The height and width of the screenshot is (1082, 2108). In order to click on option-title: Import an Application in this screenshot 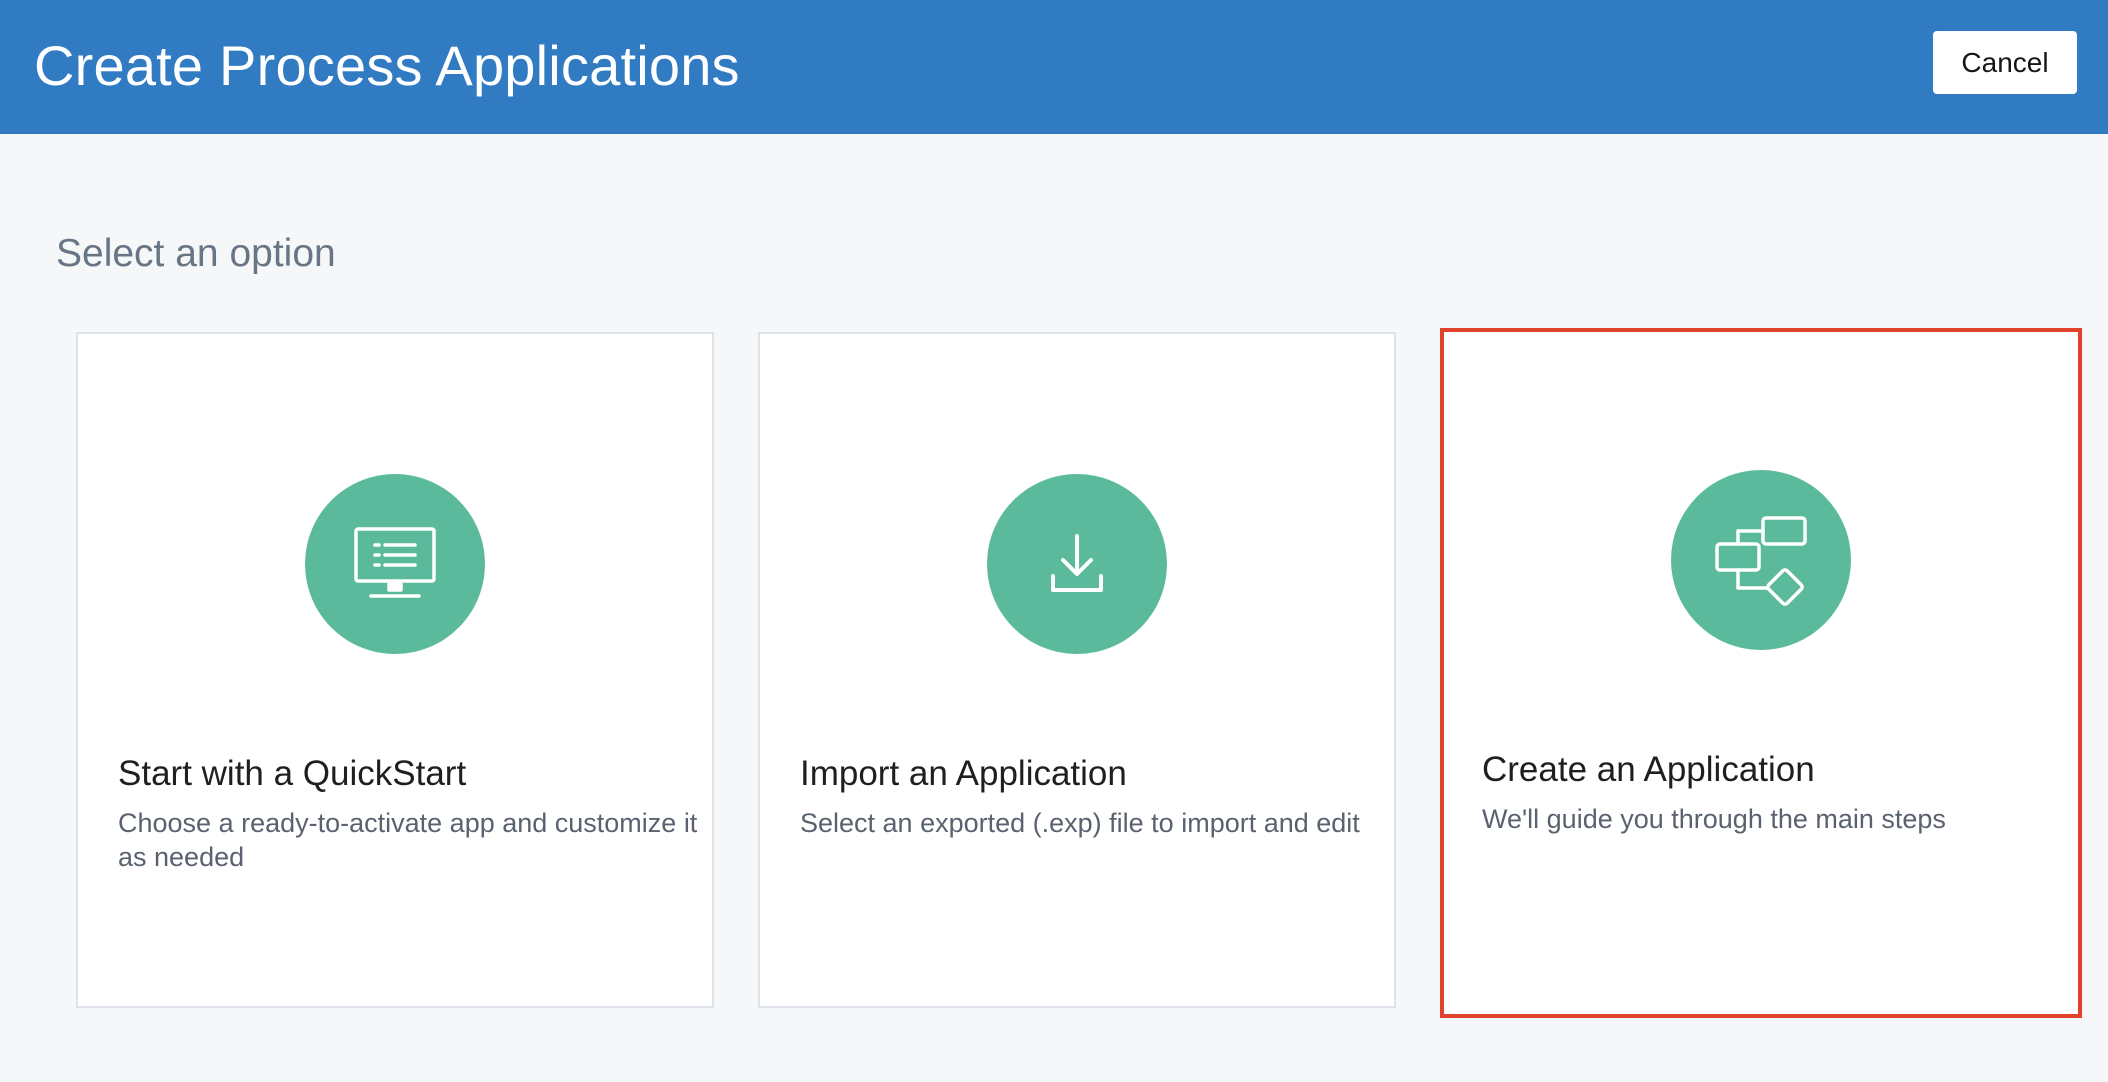, I will do `click(963, 773)`.